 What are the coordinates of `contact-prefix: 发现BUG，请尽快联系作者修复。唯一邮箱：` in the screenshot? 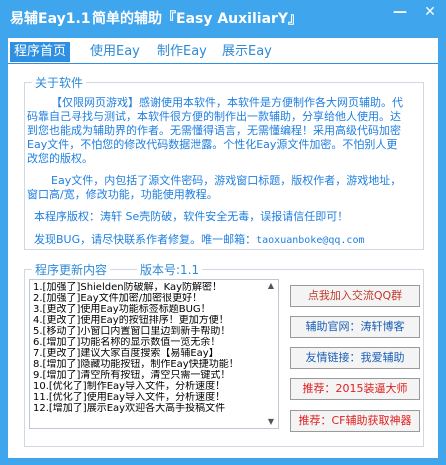 It's located at (145, 239).